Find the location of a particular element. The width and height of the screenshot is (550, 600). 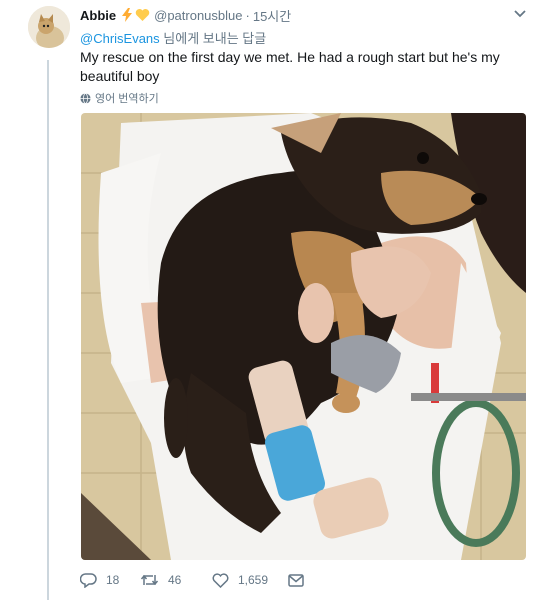

display-name: Abbie is located at coordinates (98, 15).